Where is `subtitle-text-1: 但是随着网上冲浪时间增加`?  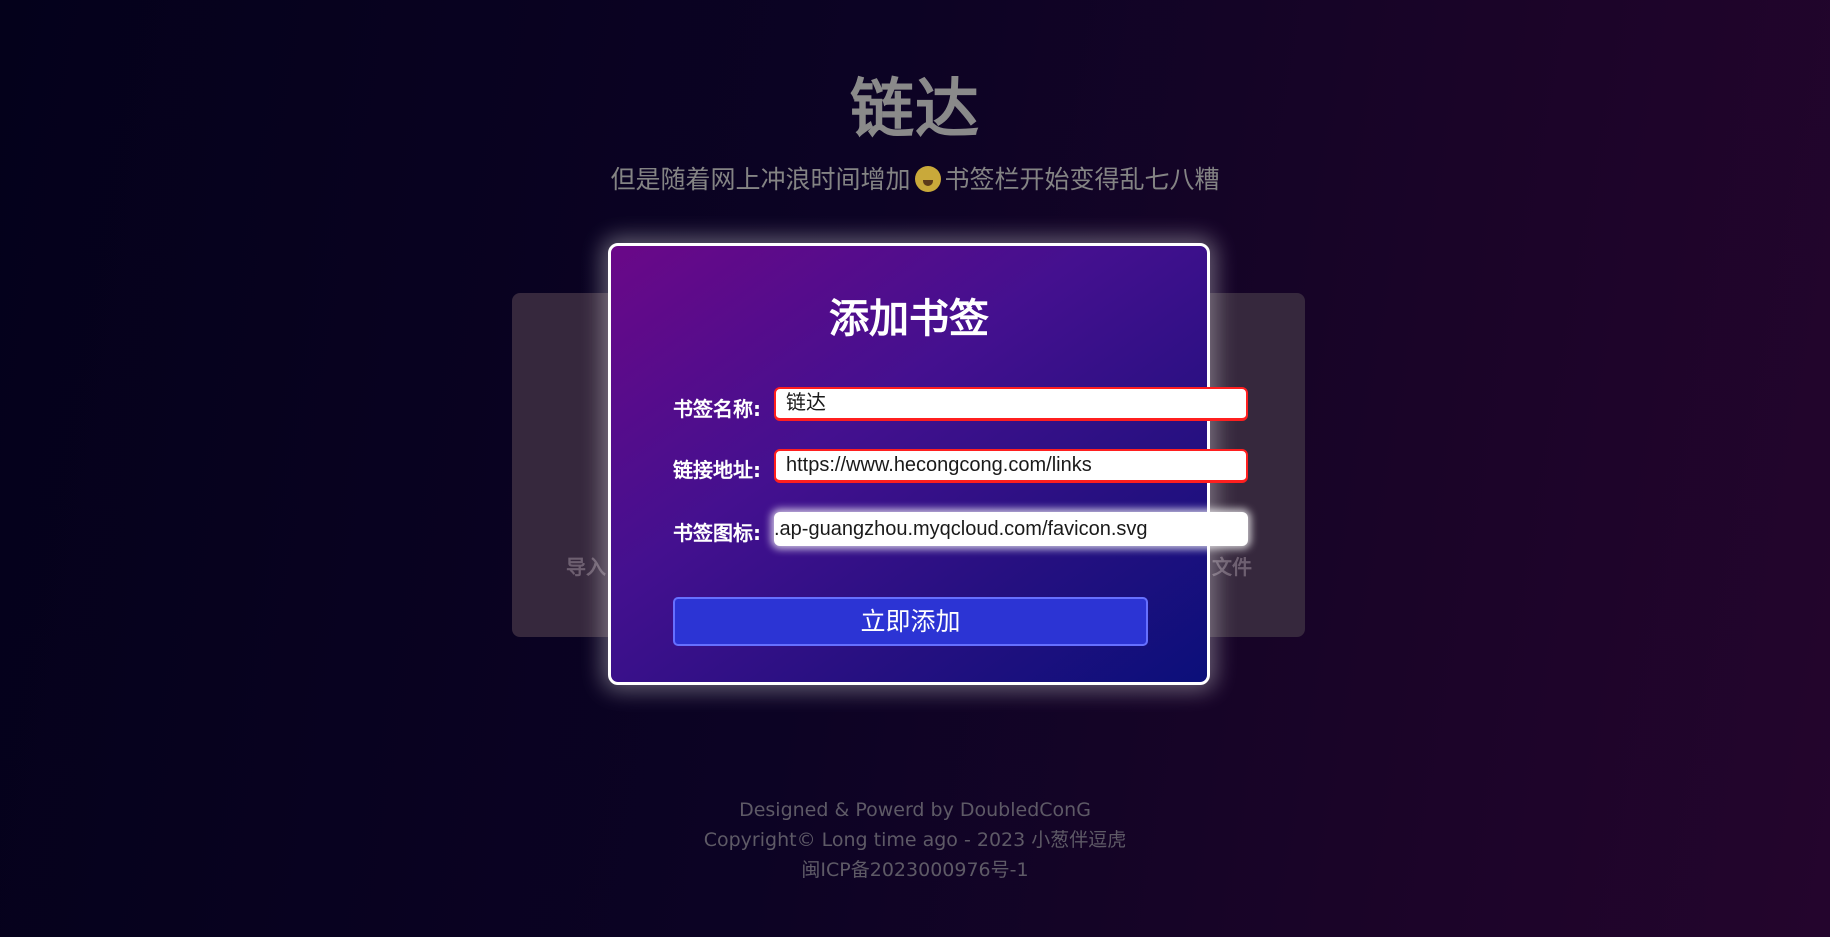 subtitle-text-1: 但是随着网上冲浪时间增加 is located at coordinates (760, 179).